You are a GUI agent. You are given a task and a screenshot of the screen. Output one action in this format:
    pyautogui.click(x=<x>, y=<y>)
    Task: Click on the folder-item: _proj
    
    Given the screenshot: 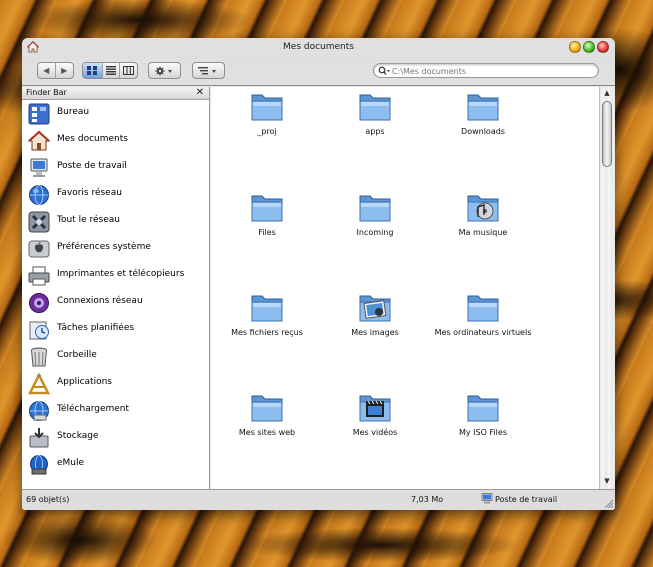 What is the action you would take?
    pyautogui.click(x=267, y=129)
    